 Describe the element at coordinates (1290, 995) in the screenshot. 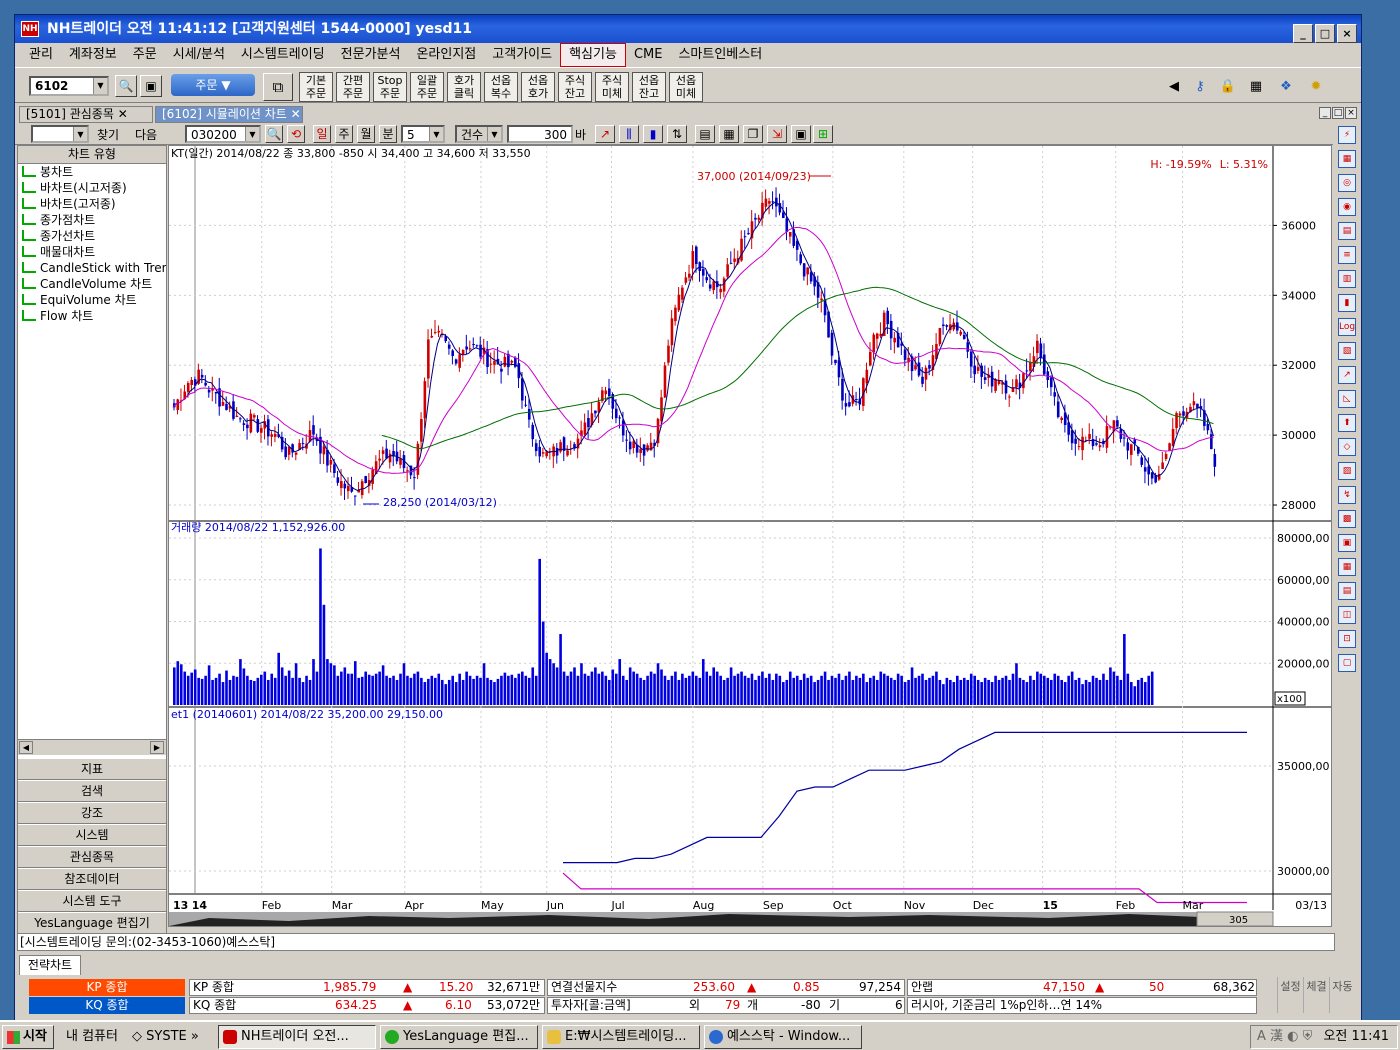

I see `ticker-side-button: 설정` at that location.